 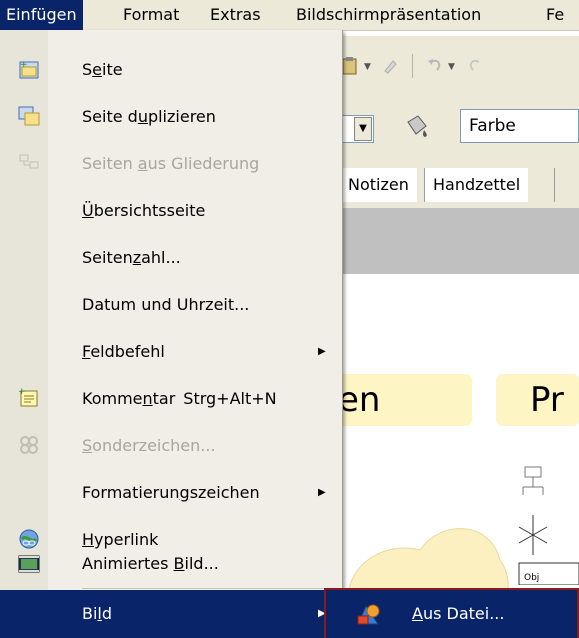 What do you see at coordinates (171, 69) in the screenshot?
I see `menu-item-seite: + Seite` at bounding box center [171, 69].